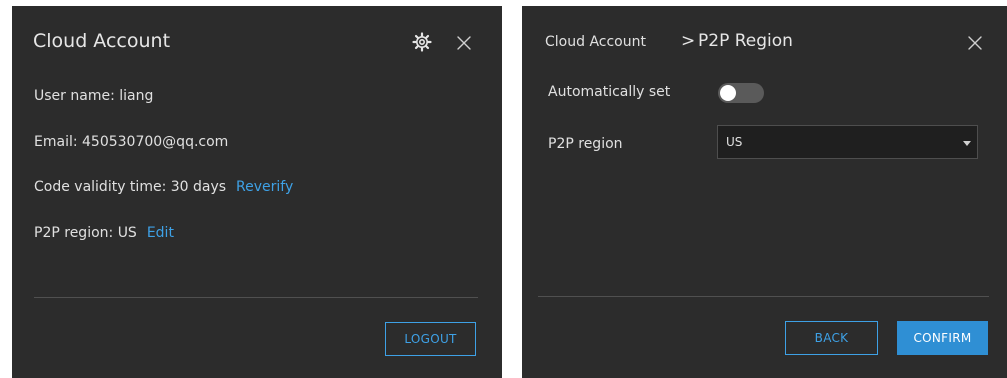 The height and width of the screenshot is (378, 1007). I want to click on p2p-region-label: P2P region:, so click(76, 233).